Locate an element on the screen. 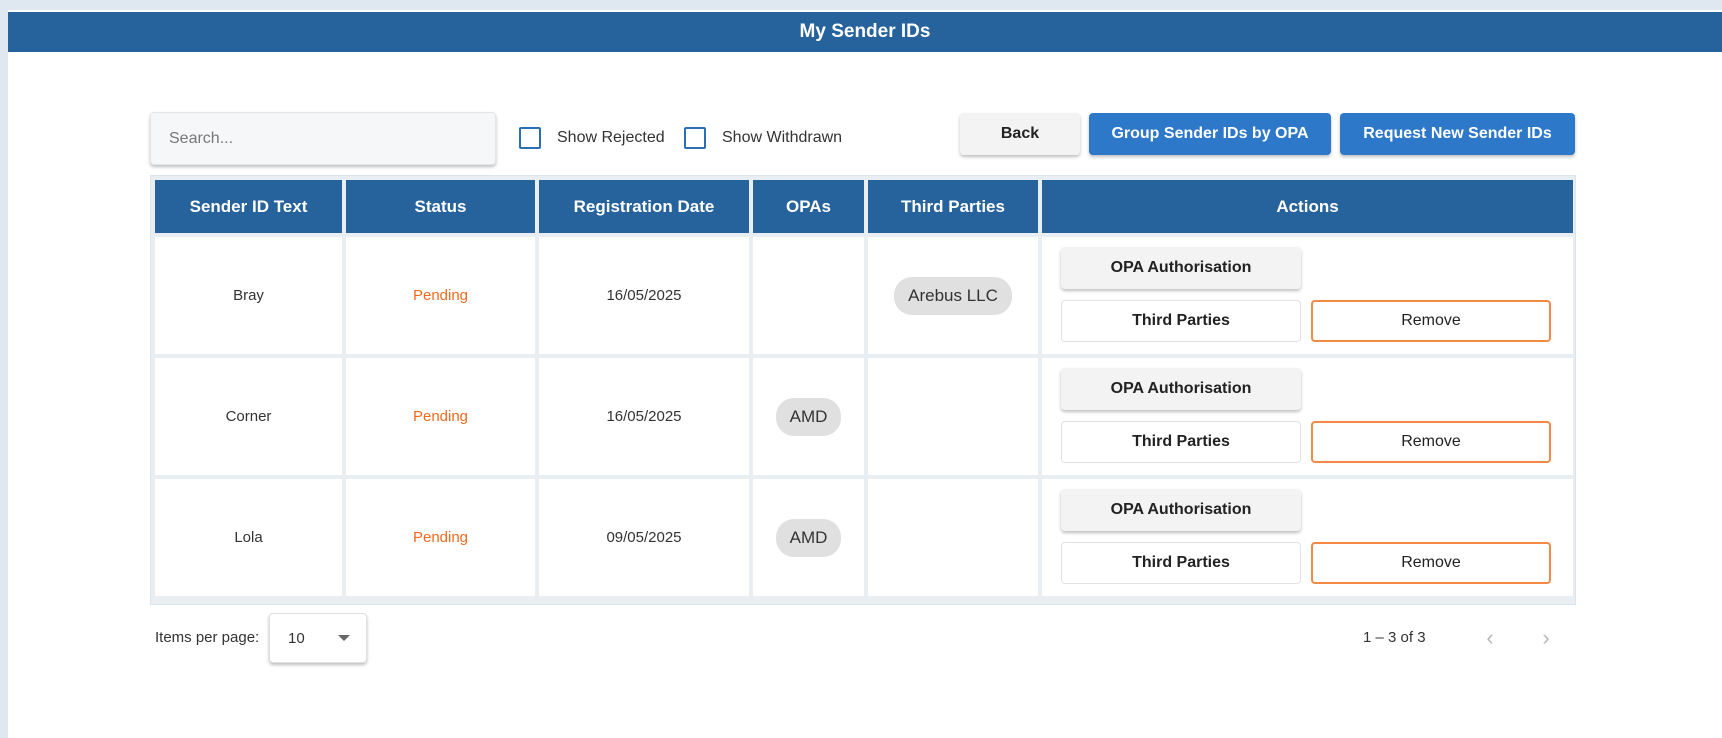 This screenshot has height=738, width=1722. column-header-registration-date: Registration Date is located at coordinates (644, 206).